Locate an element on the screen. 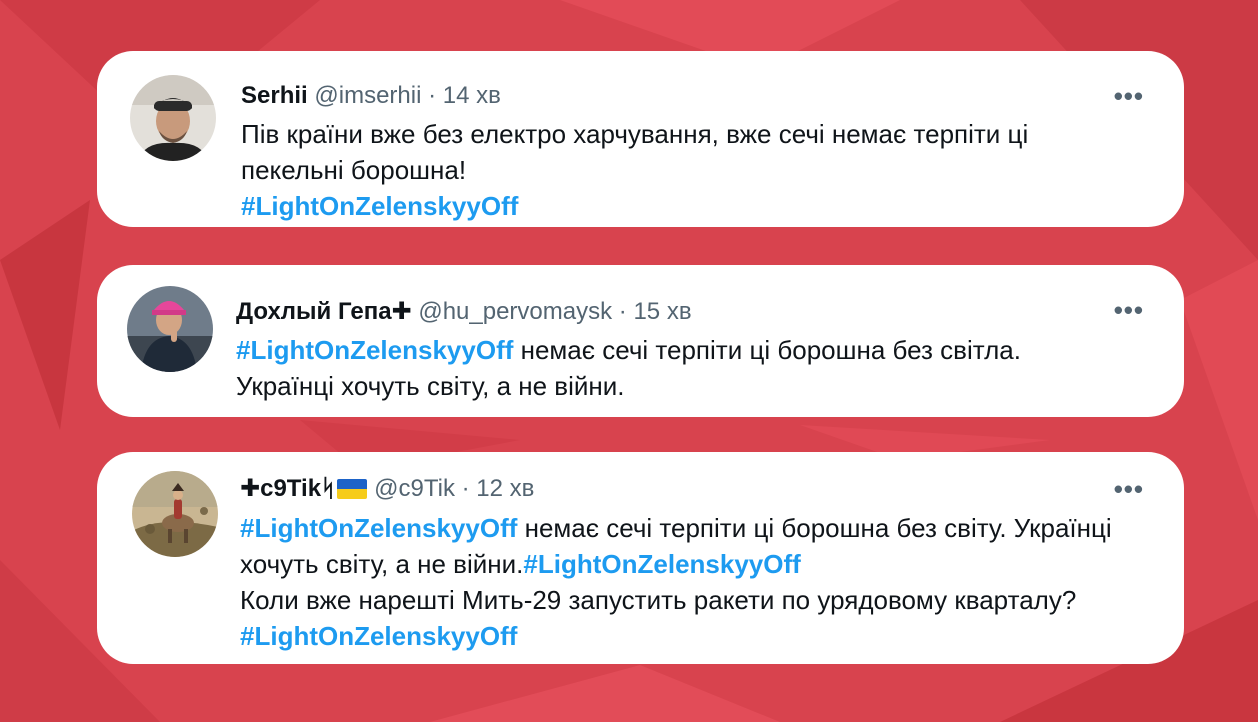 The height and width of the screenshot is (722, 1258). author-name: Дохлый Гепа is located at coordinates (314, 311).